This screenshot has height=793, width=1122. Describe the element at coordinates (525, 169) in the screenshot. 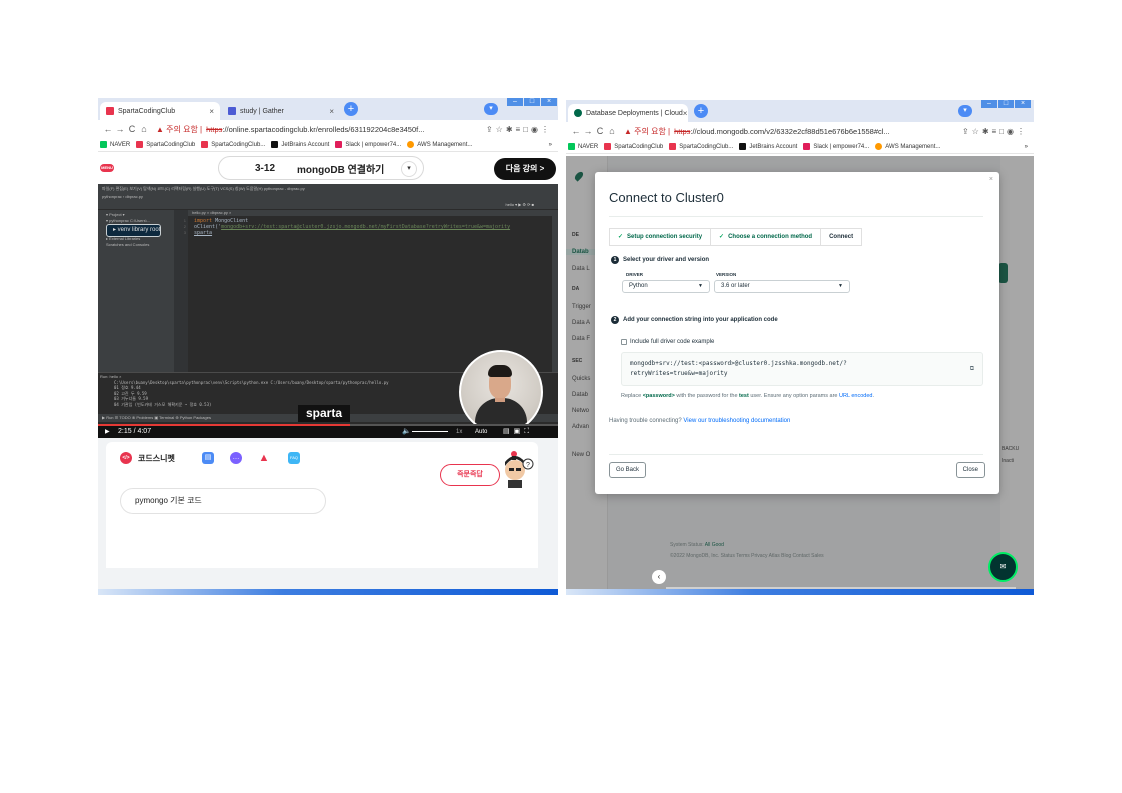

I see `next-lecture-button: 다음 강의 >` at that location.